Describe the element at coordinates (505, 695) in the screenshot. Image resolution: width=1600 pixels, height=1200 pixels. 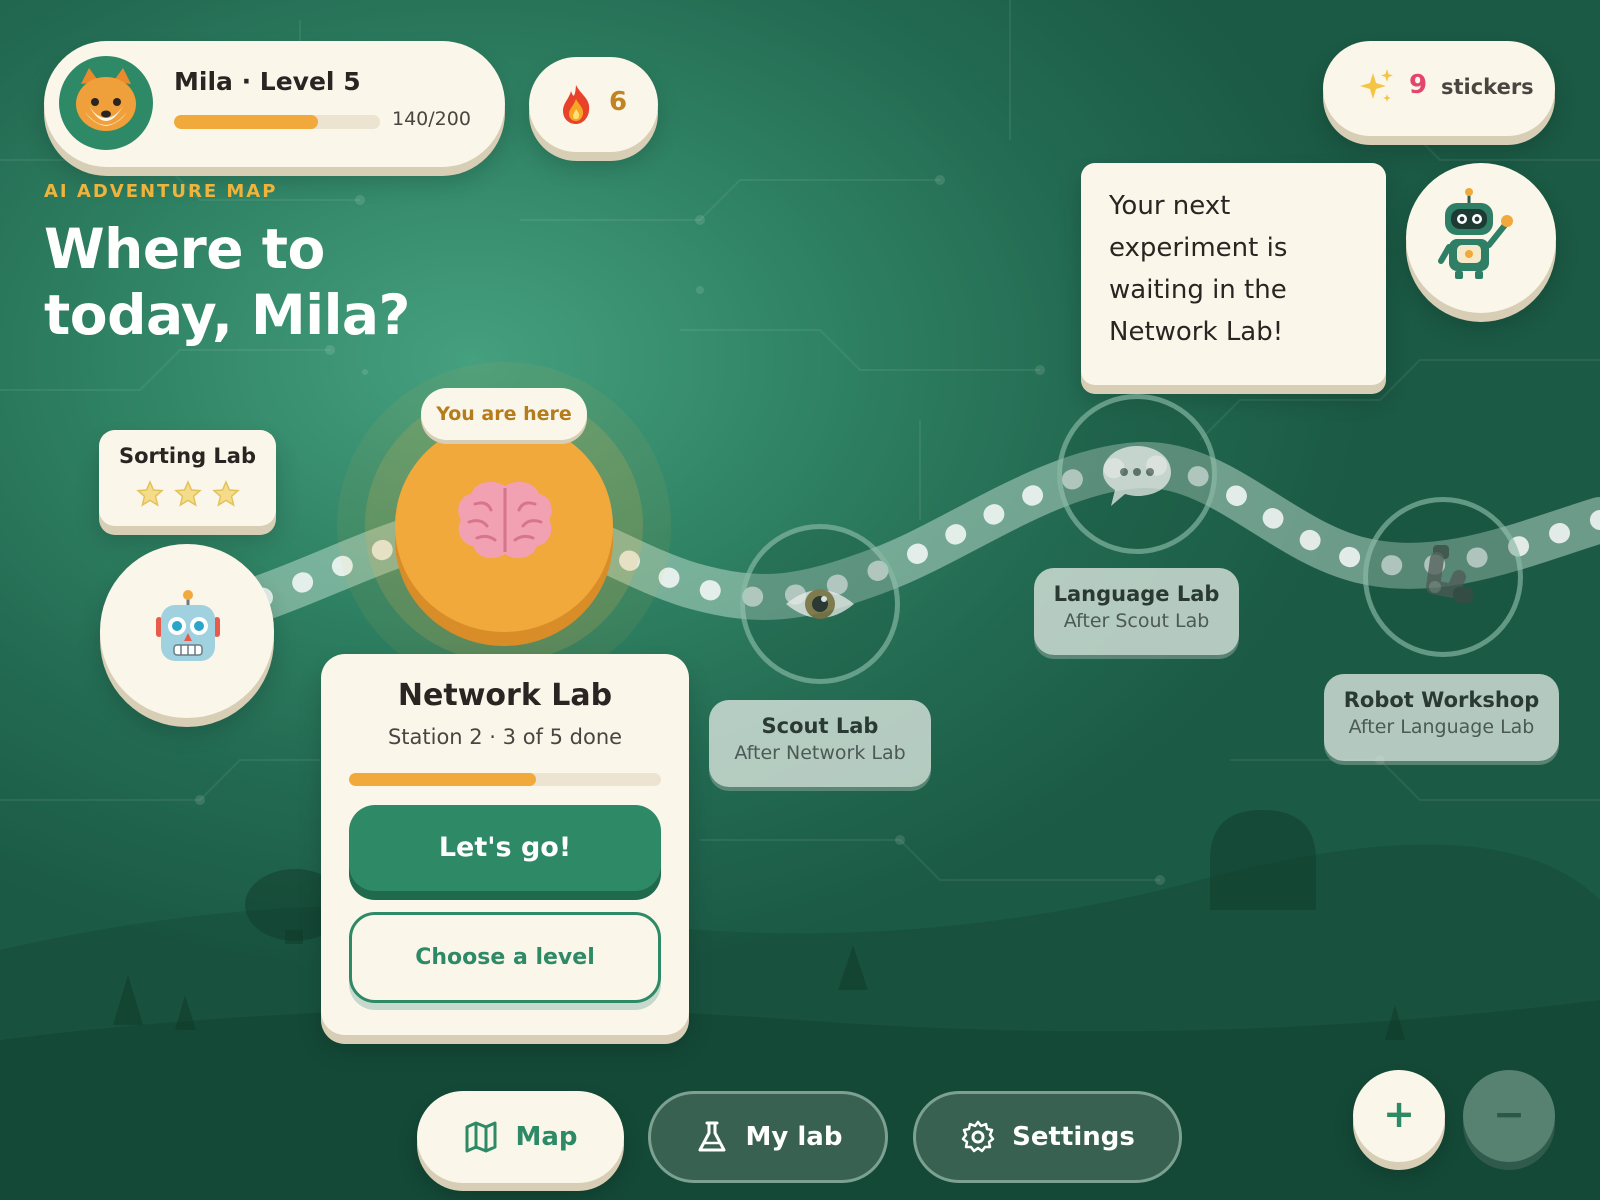
I see `lab-title: Network Lab` at that location.